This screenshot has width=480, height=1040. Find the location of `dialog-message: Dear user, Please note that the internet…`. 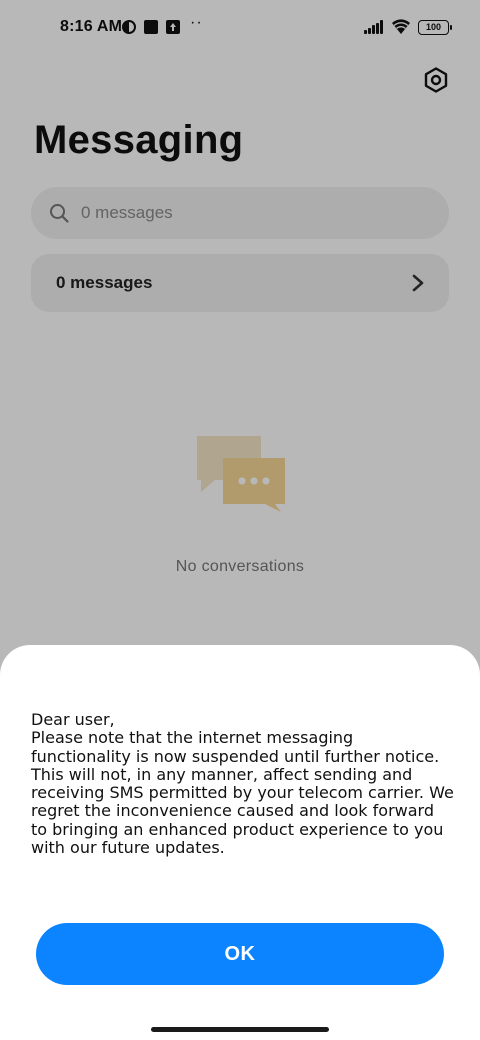

dialog-message: Dear user, Please note that the internet… is located at coordinates (243, 784).